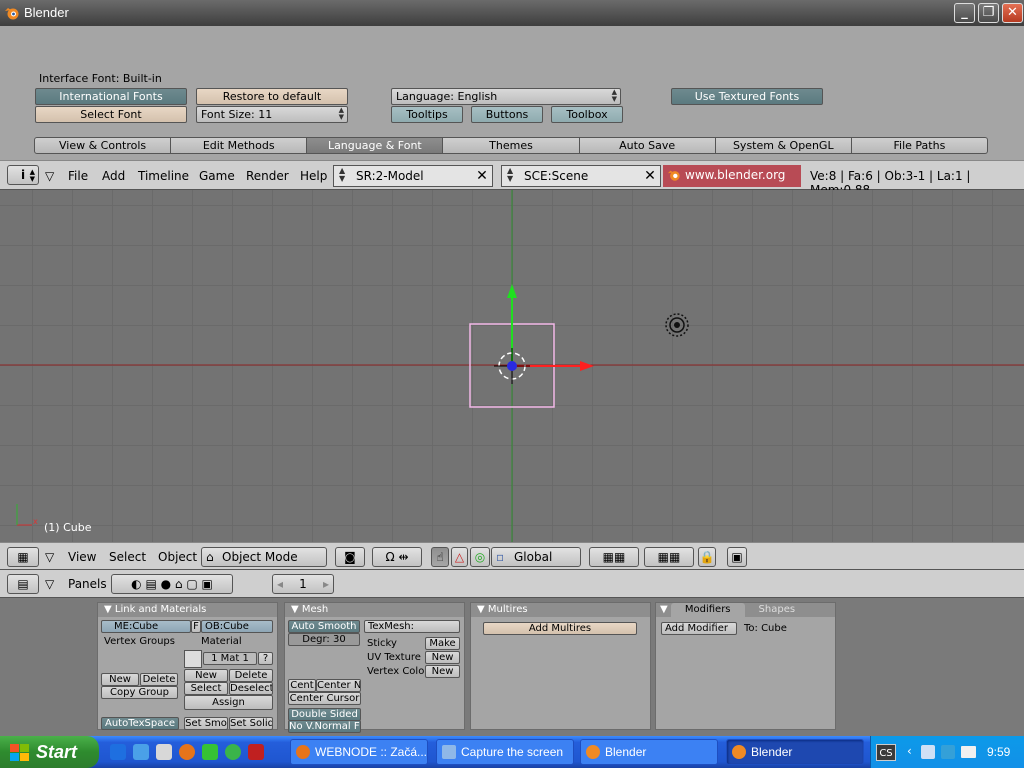 This screenshot has width=1024, height=768. Describe the element at coordinates (187, 752) in the screenshot. I see `firefox-icon` at that location.